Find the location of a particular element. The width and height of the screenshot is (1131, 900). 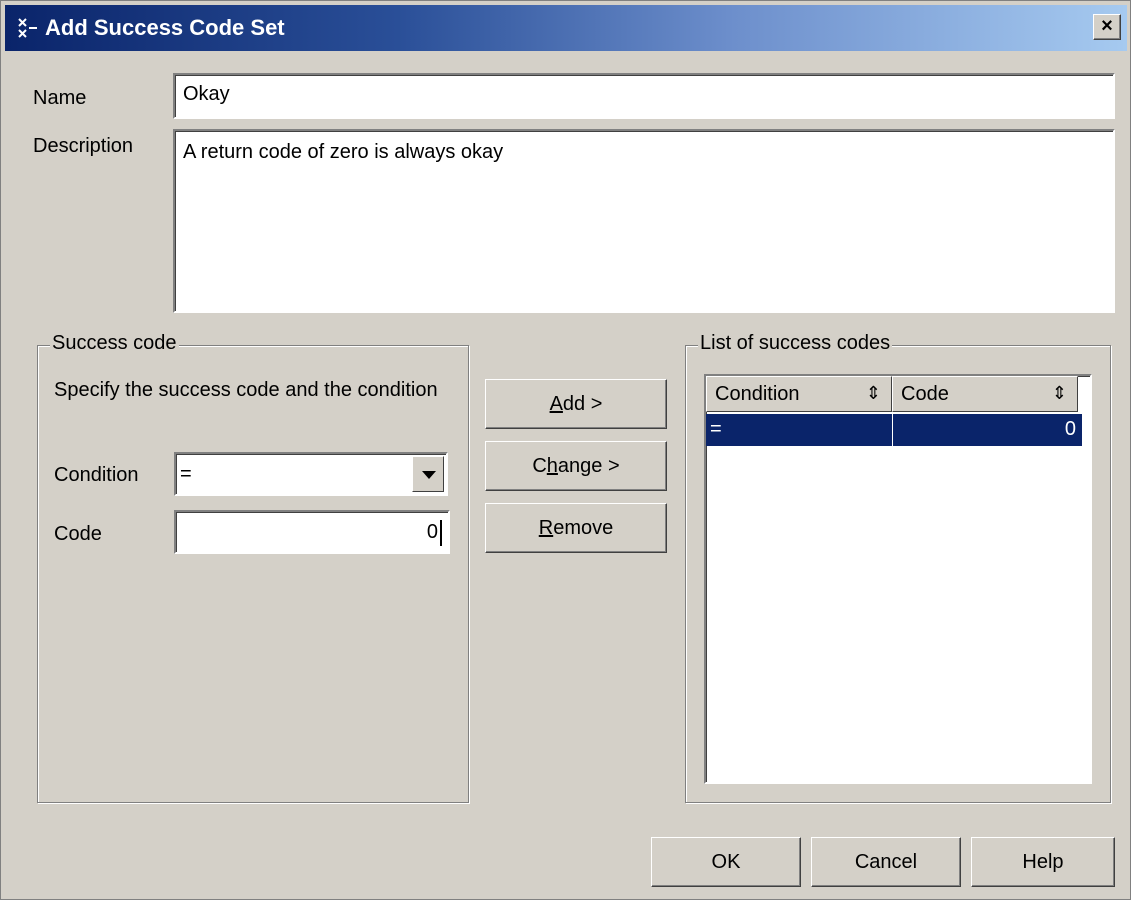

code-label: Code is located at coordinates (78, 534).